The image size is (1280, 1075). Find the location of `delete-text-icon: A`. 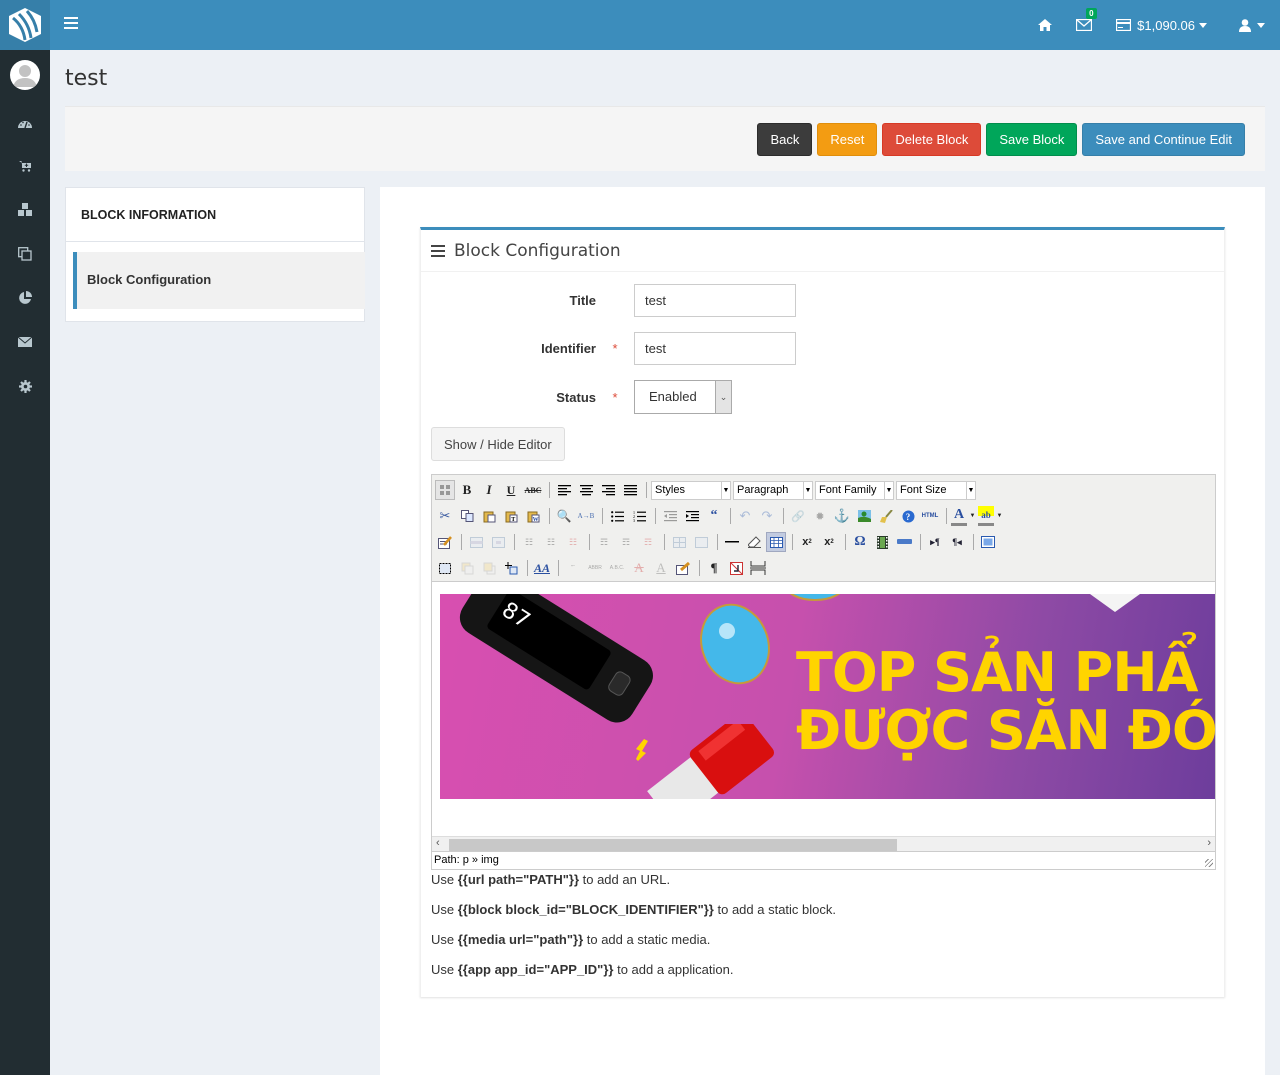

delete-text-icon: A is located at coordinates (639, 568).